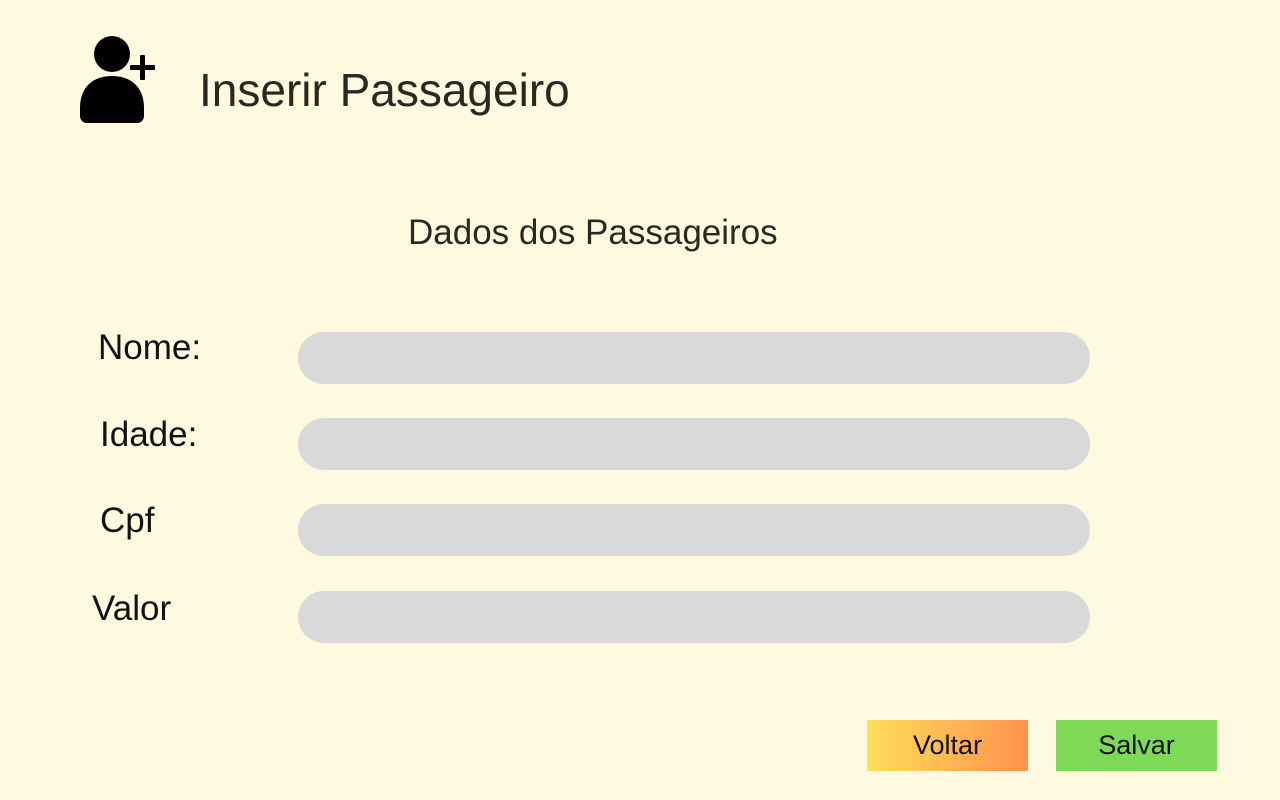 This screenshot has width=1280, height=800. I want to click on add-user-icon, so click(117, 79).